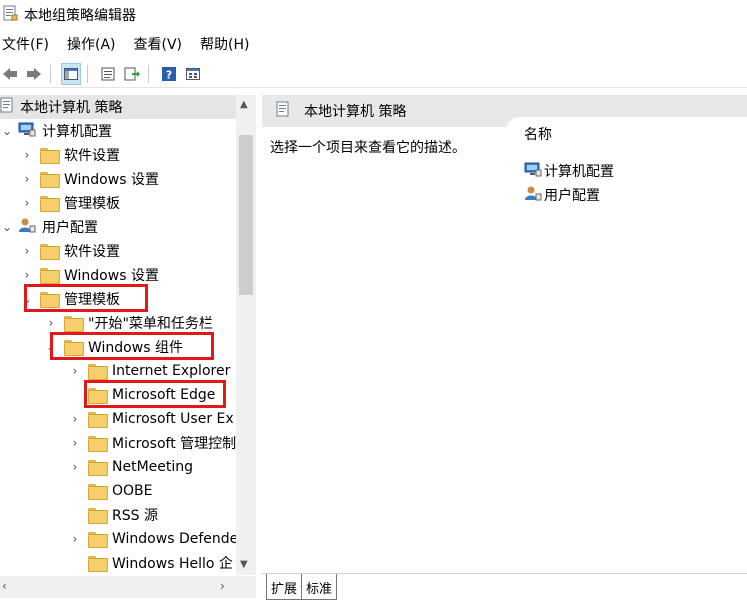 The image size is (747, 601). I want to click on tree-item-rss: RSS 源, so click(113, 515).